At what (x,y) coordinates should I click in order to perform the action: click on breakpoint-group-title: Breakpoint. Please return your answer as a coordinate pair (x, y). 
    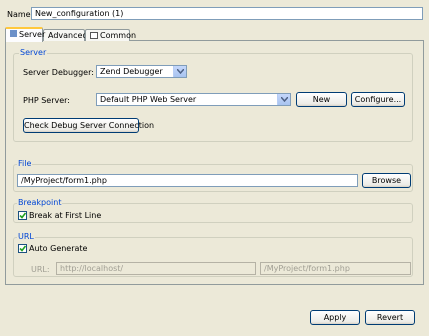
    Looking at the image, I should click on (40, 203).